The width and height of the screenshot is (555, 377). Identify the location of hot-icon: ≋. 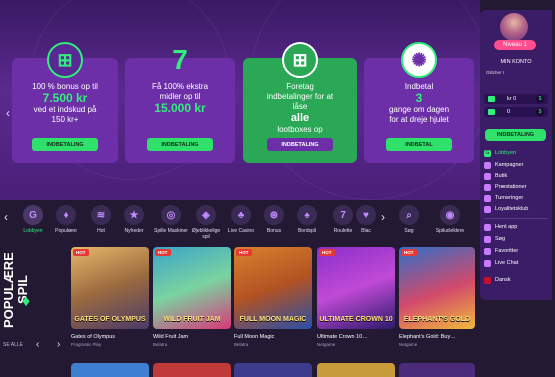
(101, 215).